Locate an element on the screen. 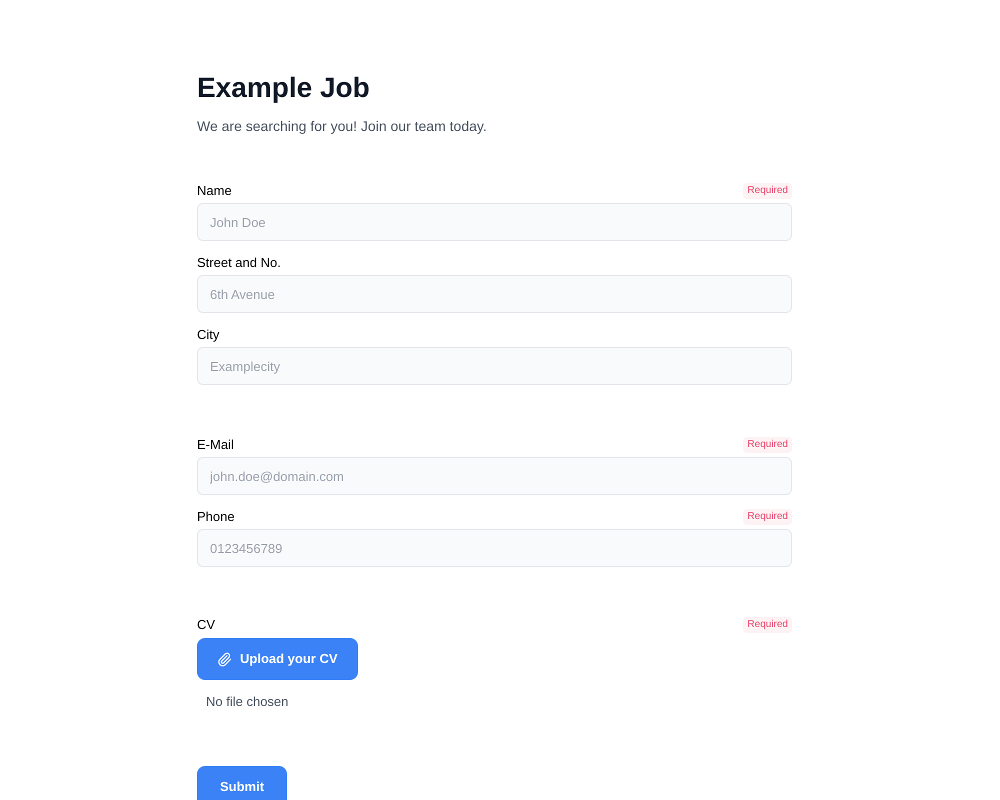 The height and width of the screenshot is (800, 1000). submit-button: Submit is located at coordinates (242, 783).